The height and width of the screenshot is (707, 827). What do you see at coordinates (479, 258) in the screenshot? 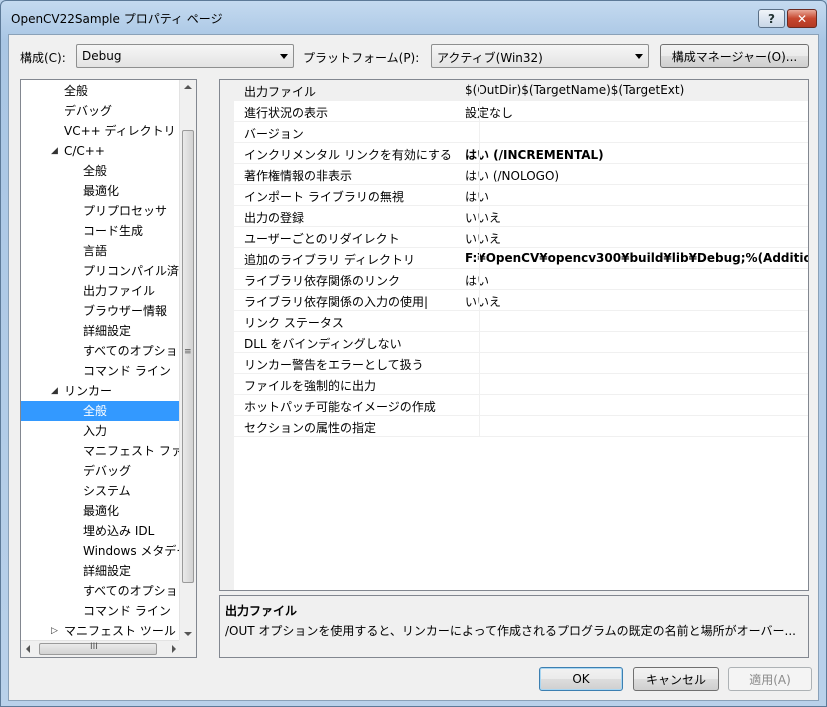
I see `column-splitter` at bounding box center [479, 258].